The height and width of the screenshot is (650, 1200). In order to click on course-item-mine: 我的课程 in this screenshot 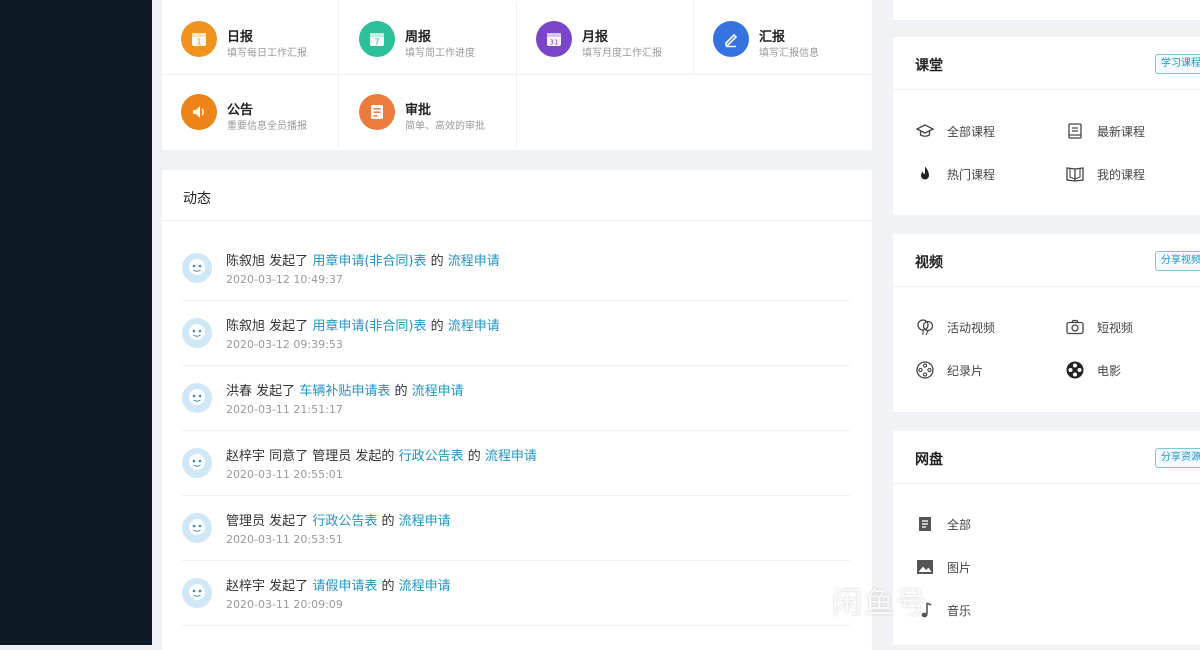, I will do `click(1105, 174)`.